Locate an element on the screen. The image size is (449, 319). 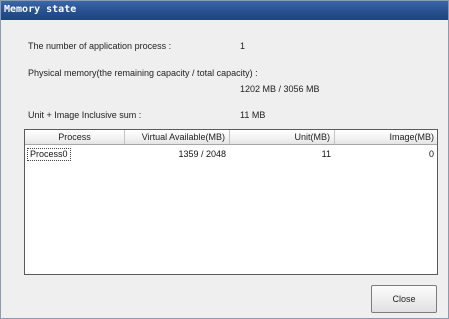
table-row: Process0 1359 / 2048 11 0 is located at coordinates (231, 154).